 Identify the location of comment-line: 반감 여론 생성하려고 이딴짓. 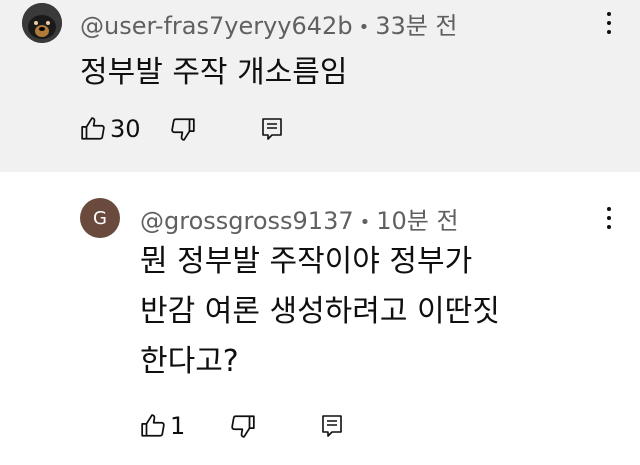
(320, 311).